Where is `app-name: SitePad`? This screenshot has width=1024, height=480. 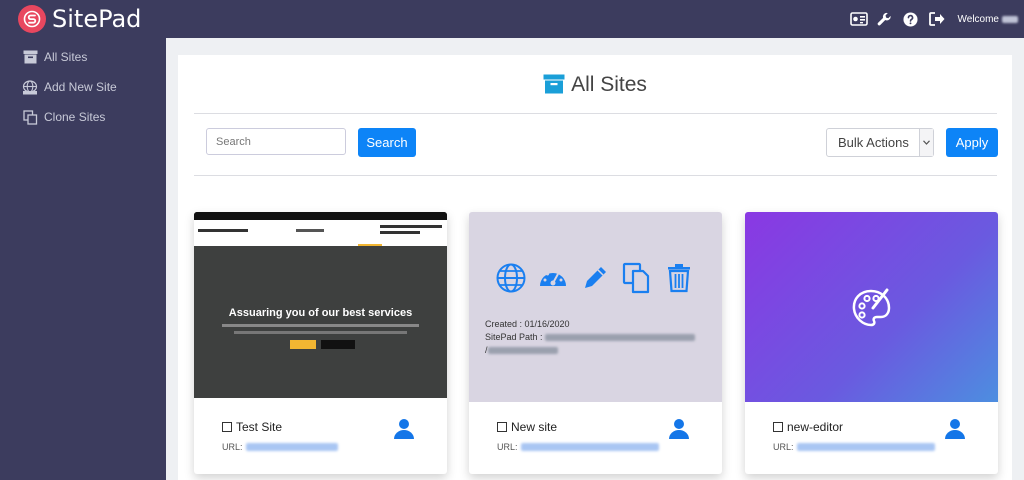
app-name: SitePad is located at coordinates (97, 19).